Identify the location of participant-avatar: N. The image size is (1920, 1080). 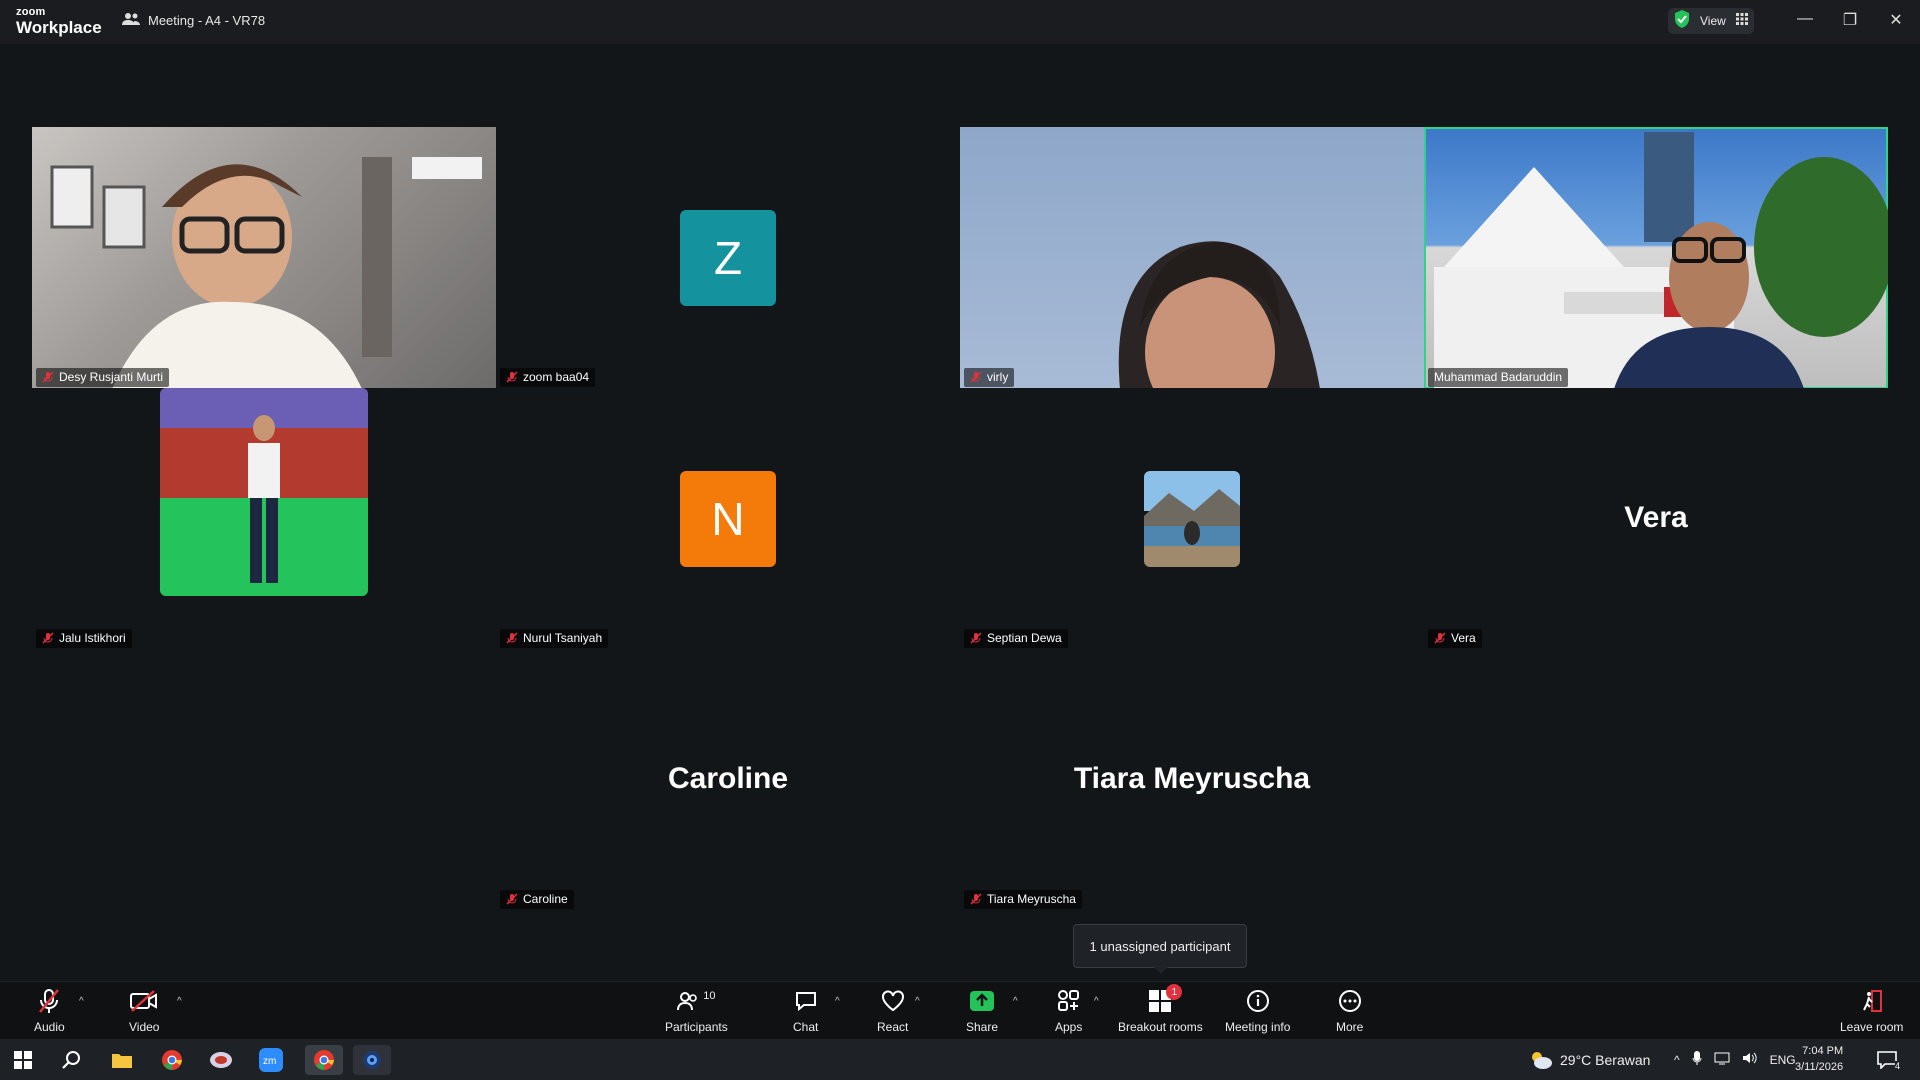
(728, 519).